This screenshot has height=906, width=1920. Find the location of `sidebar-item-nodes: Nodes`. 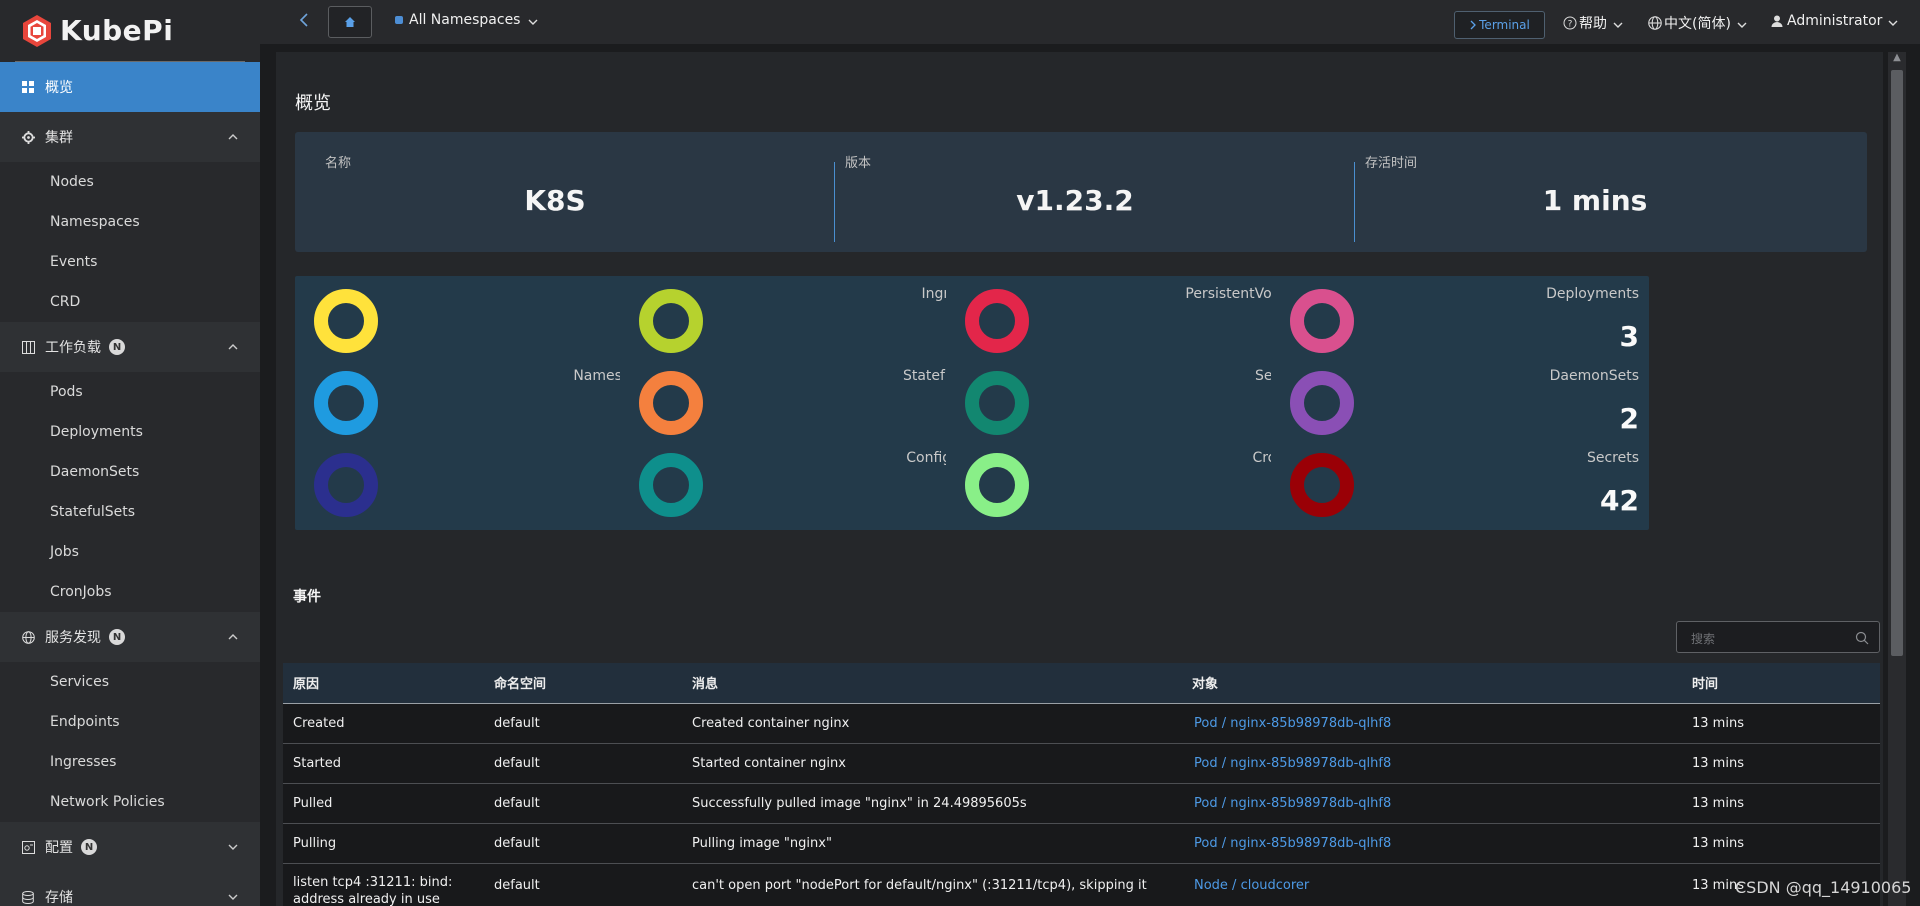

sidebar-item-nodes: Nodes is located at coordinates (130, 182).